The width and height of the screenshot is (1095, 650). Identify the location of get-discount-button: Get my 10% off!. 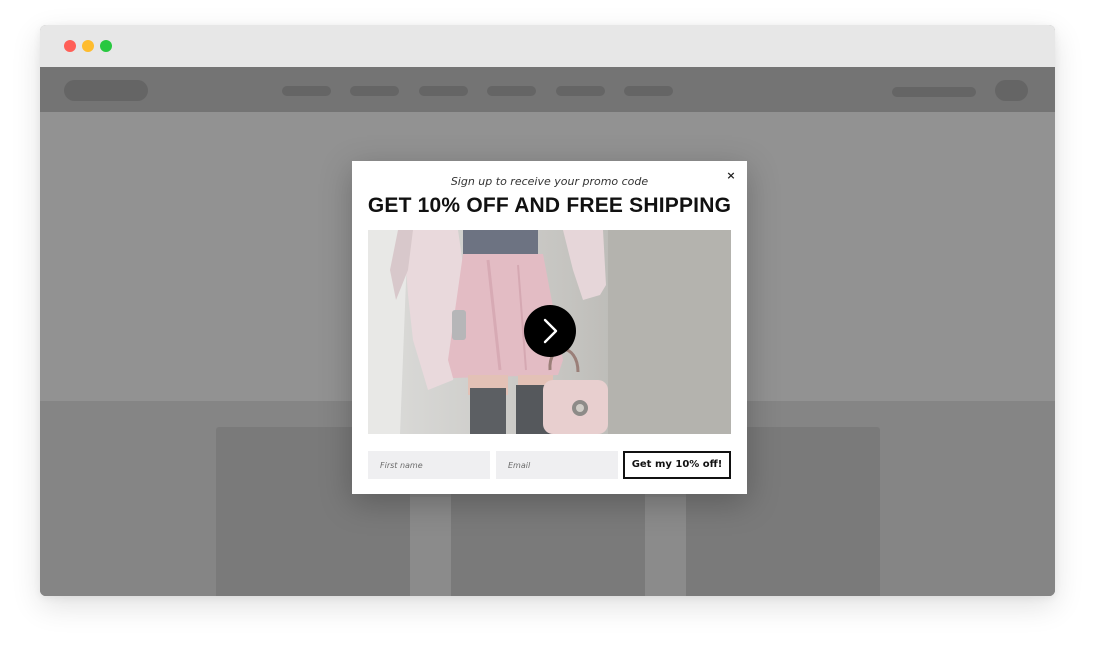
(677, 465).